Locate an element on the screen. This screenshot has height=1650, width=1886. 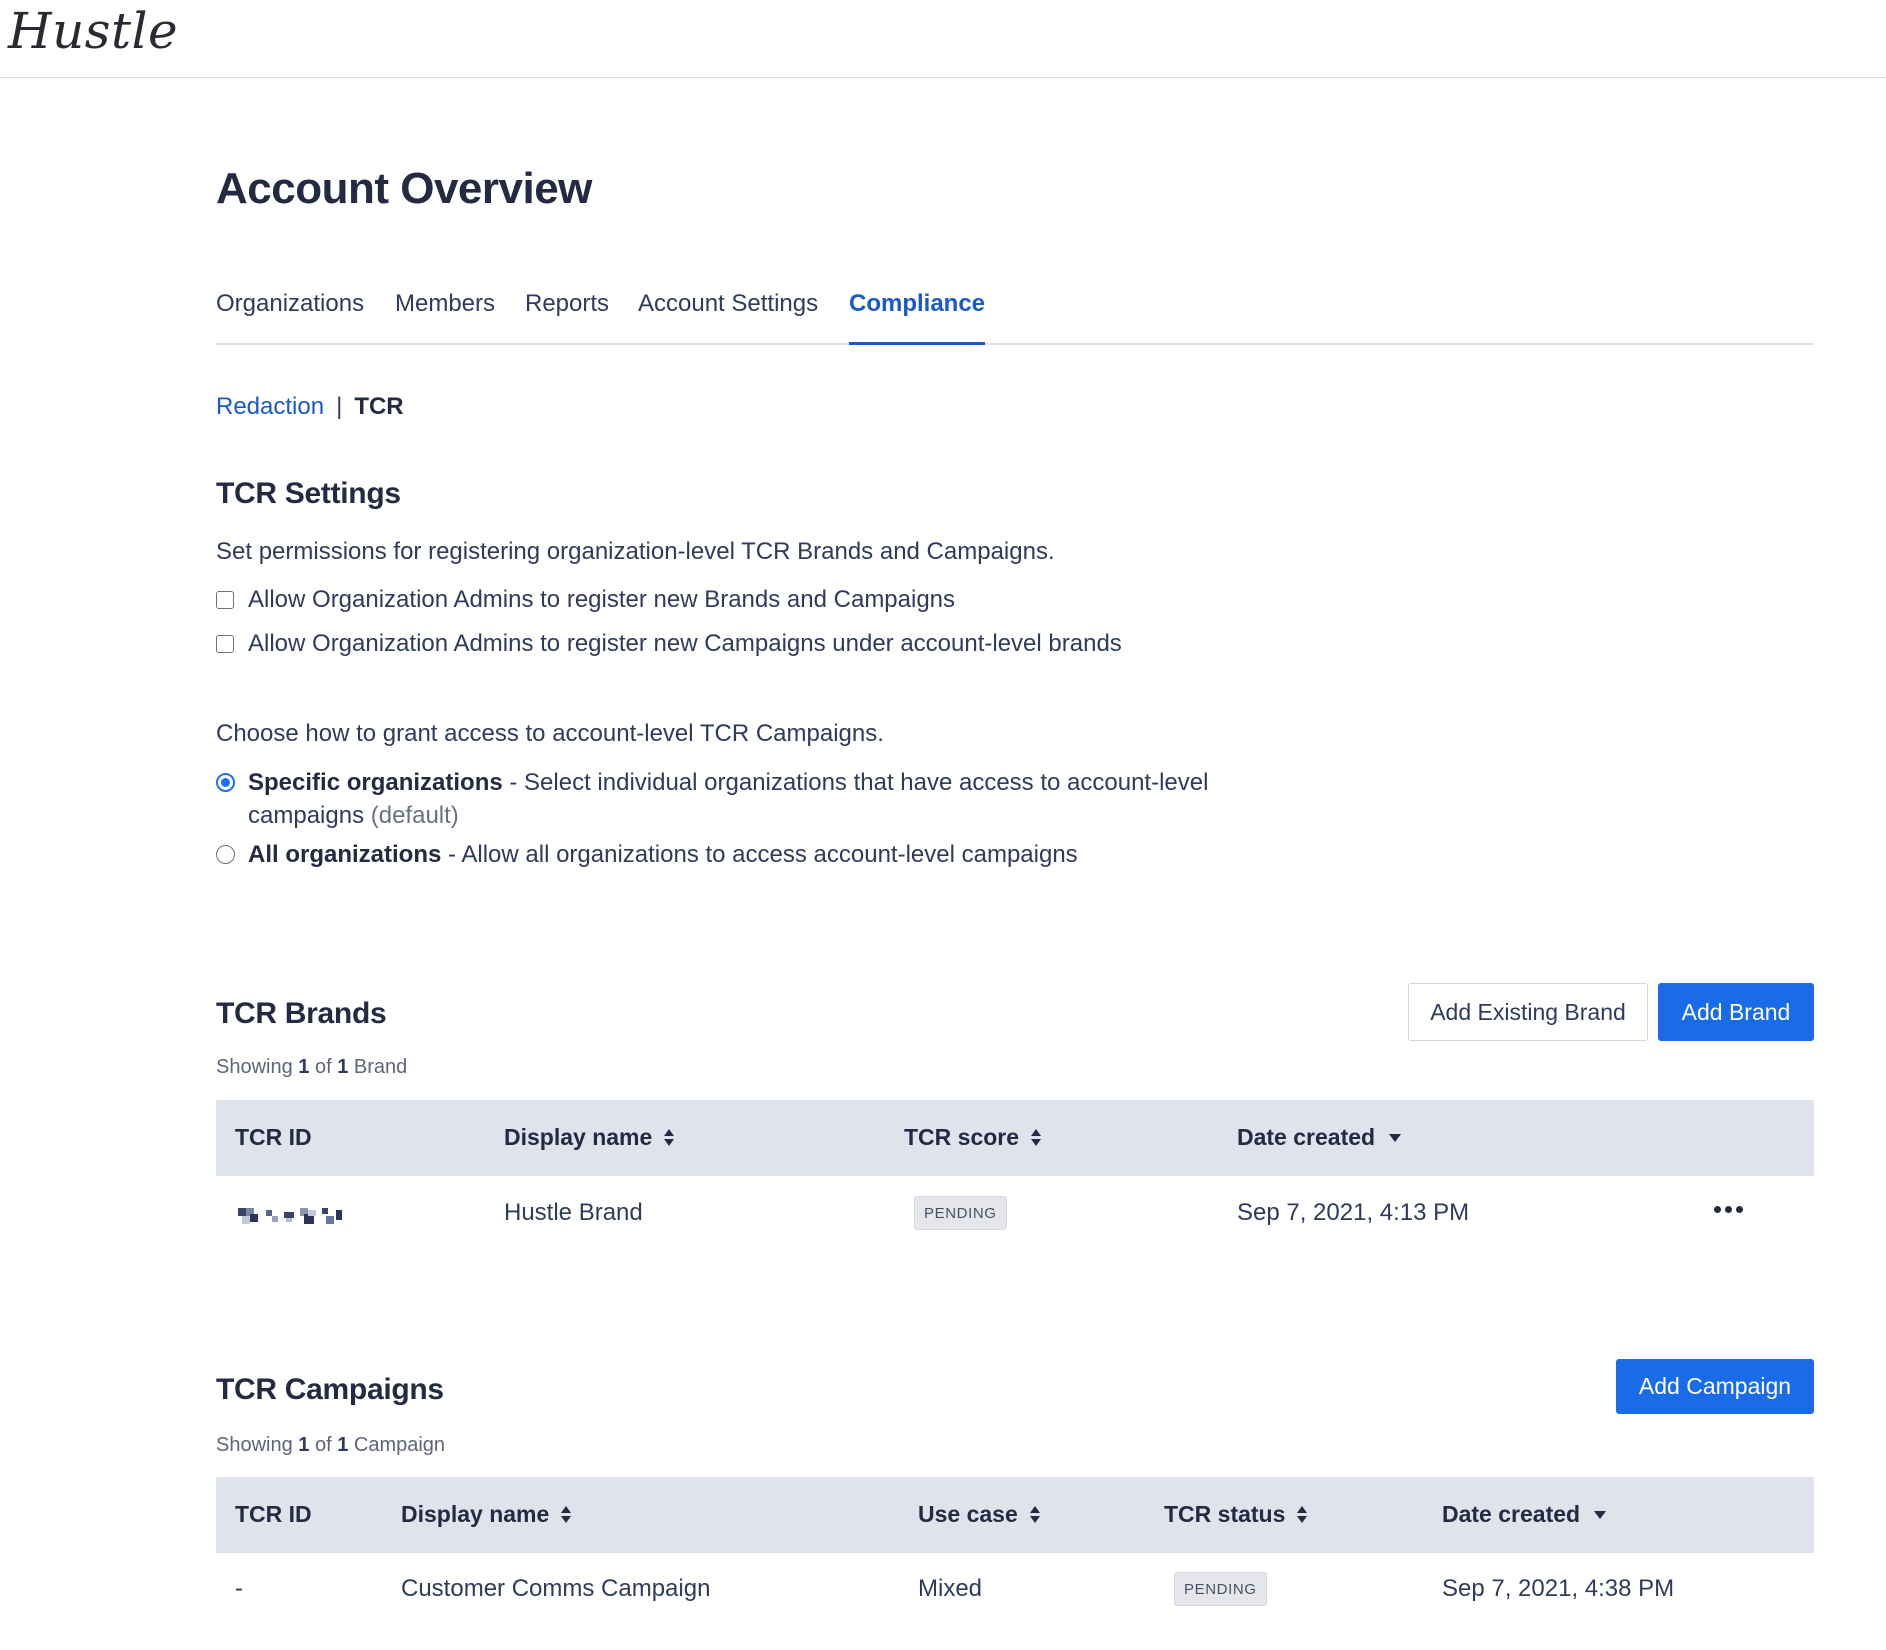
radio-default-hint: (default) is located at coordinates (414, 815).